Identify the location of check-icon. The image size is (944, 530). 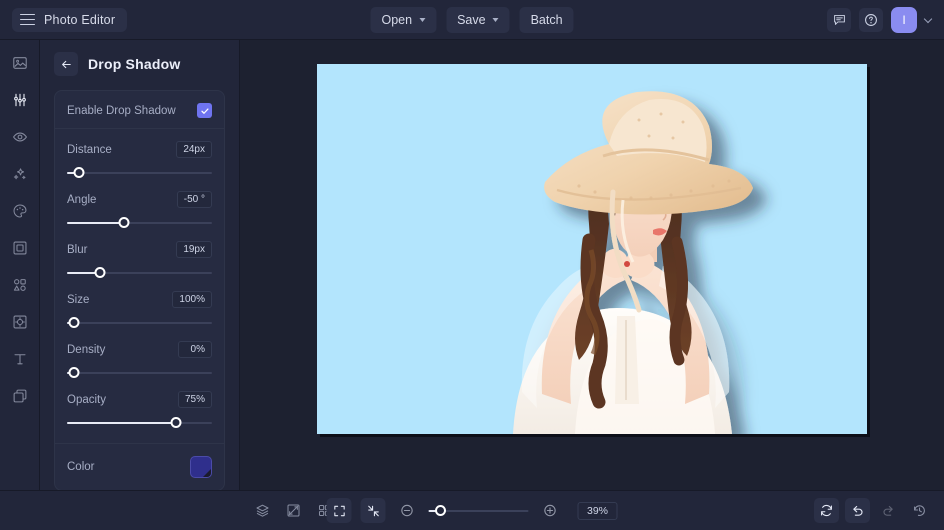
(204, 110).